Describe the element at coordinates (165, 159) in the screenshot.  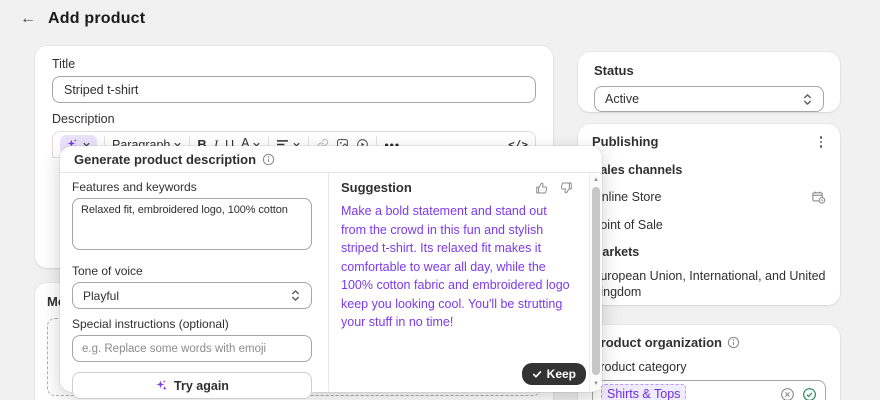
I see `popup-title: Generate product description` at that location.